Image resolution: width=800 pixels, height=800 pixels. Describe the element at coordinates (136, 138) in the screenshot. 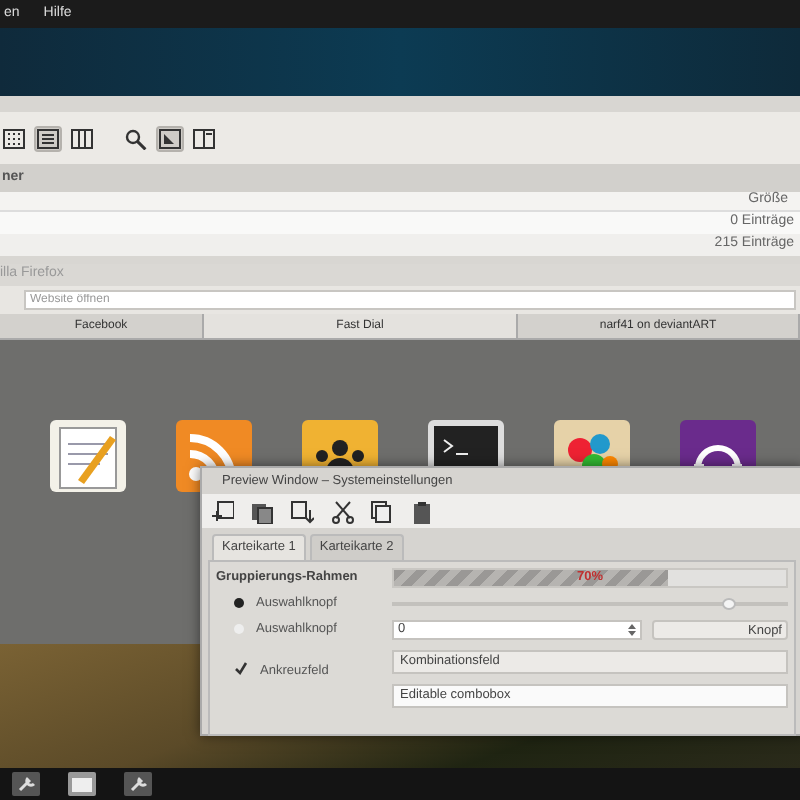

I see `search-icon` at that location.